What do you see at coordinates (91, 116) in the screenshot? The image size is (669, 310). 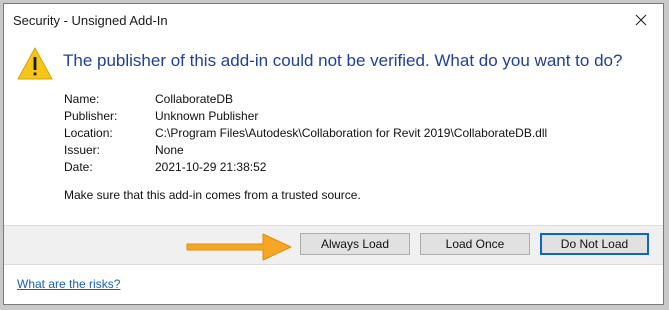 I see `detail-label: Publisher:` at bounding box center [91, 116].